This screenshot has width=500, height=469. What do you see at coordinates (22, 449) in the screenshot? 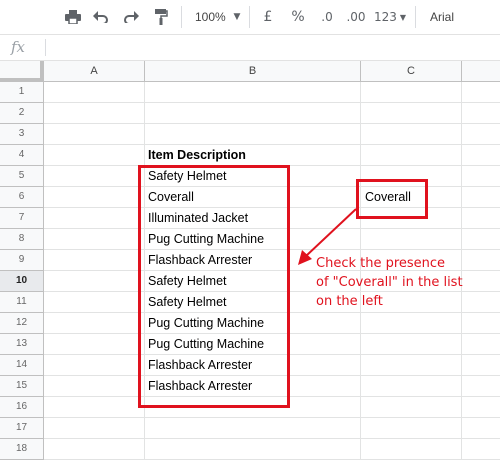
I see `row-header-18: 18` at bounding box center [22, 449].